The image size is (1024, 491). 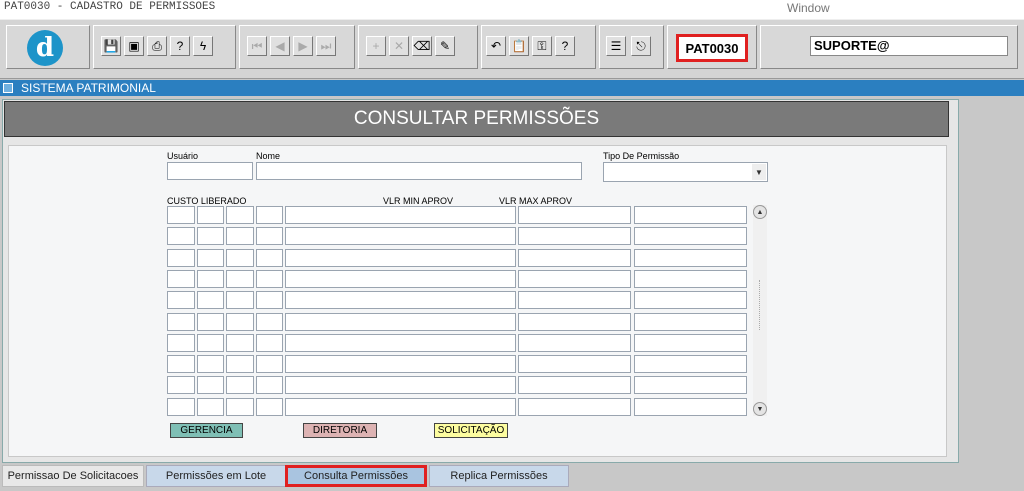 What do you see at coordinates (203, 46) in the screenshot?
I see `execute-icon: ϟ` at bounding box center [203, 46].